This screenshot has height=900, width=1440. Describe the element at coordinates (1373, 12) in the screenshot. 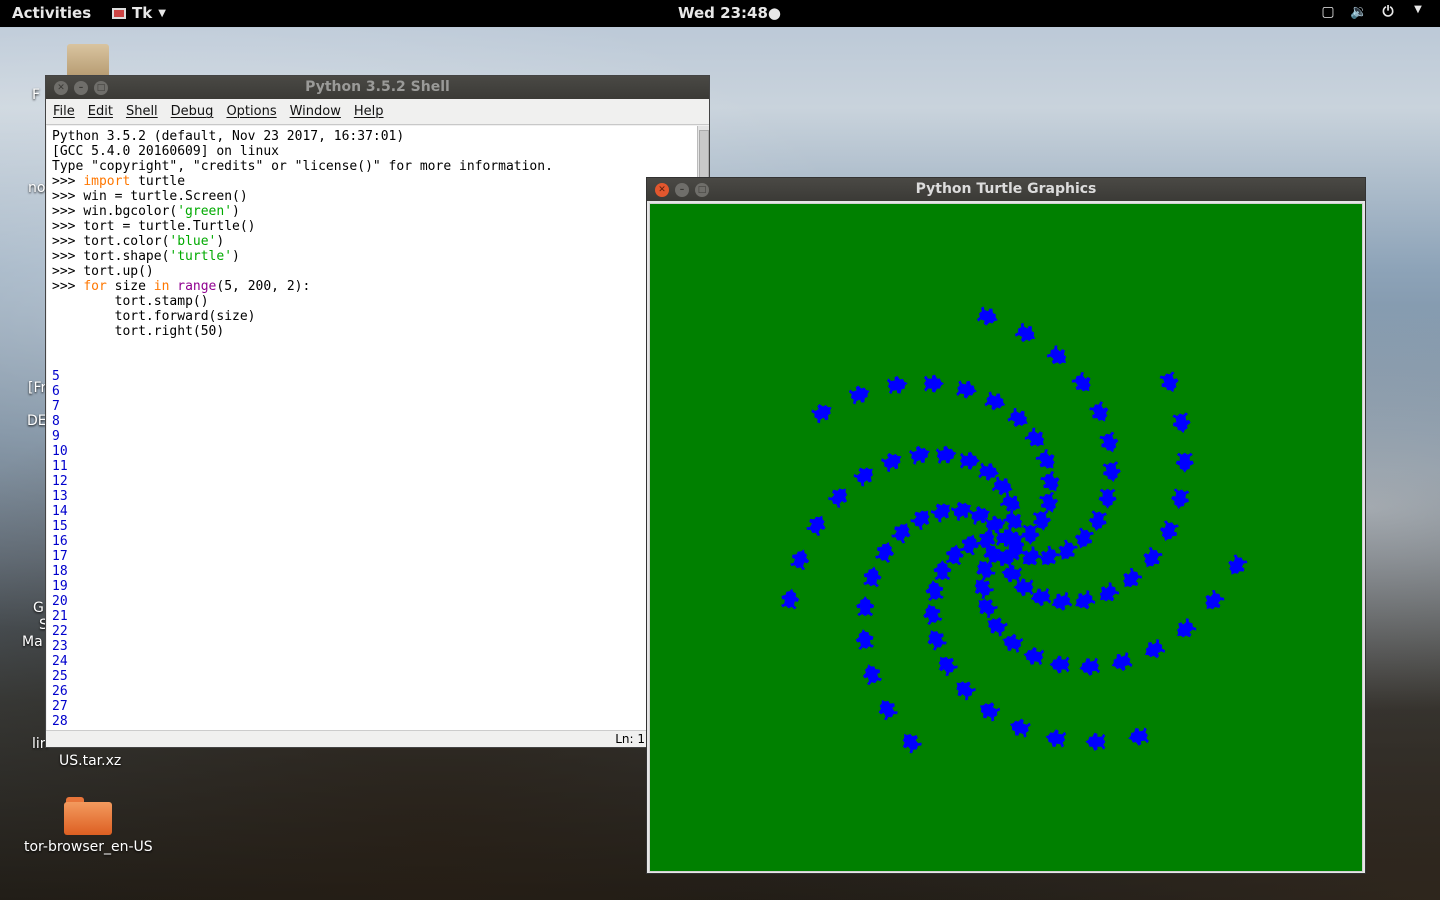

I see `status-area: ▢ 🔉 ⏻ ▼` at that location.